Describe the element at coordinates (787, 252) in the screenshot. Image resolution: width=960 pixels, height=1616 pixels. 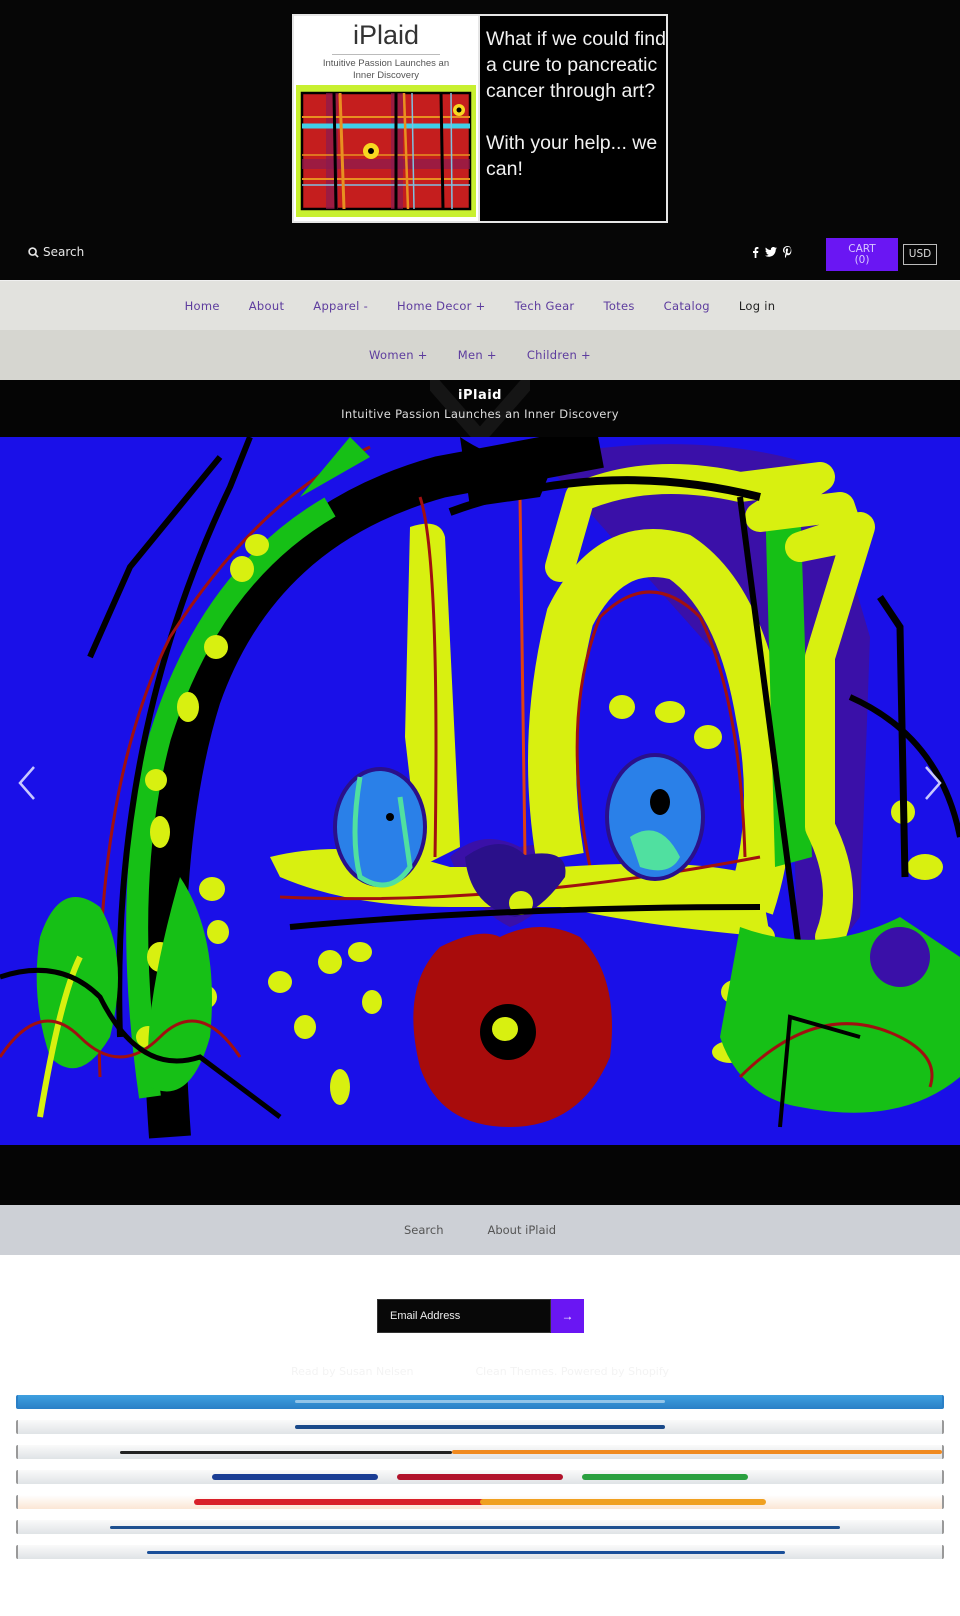
I see `pinterest-icon` at that location.